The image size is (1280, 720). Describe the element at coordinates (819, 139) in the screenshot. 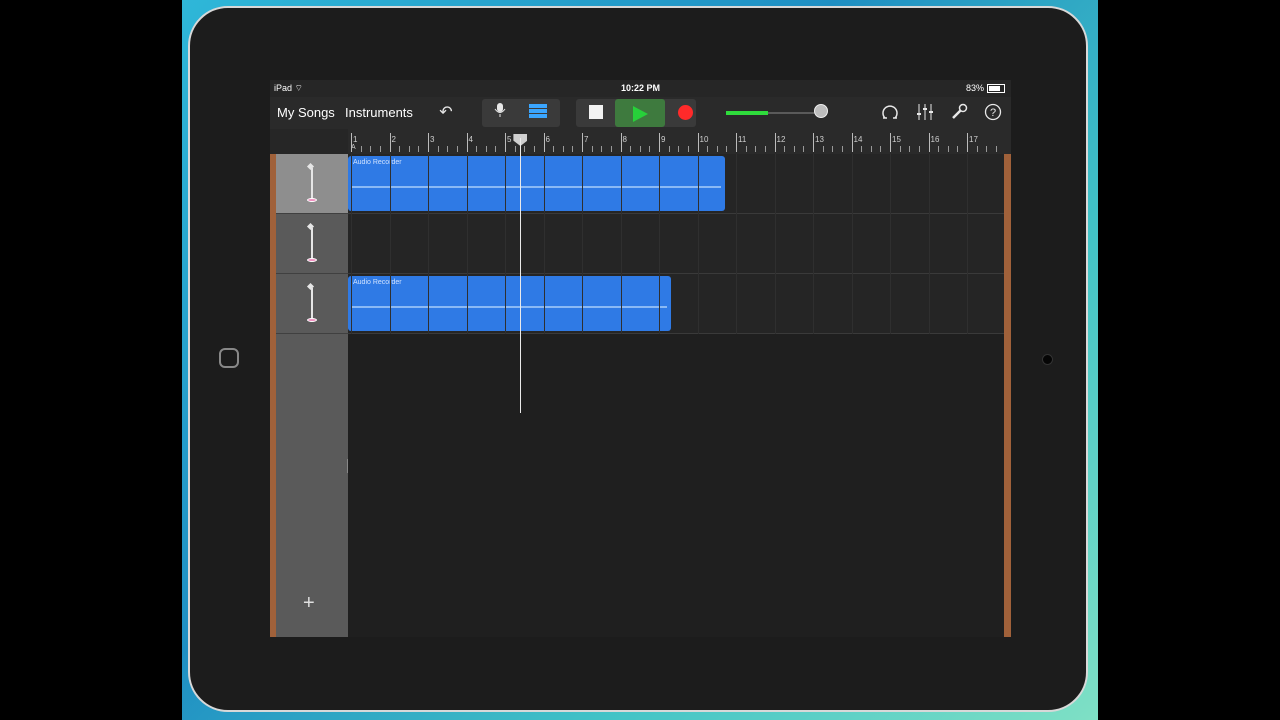

I see `ruler-bar-label: 13` at that location.